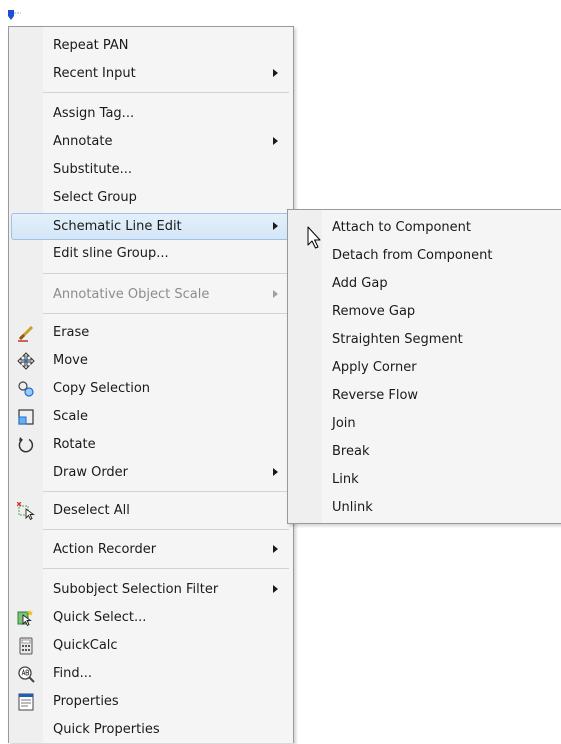 Image resolution: width=561 pixels, height=744 pixels. I want to click on submenu-item-detach-from-component: Detach from Component, so click(425, 256).